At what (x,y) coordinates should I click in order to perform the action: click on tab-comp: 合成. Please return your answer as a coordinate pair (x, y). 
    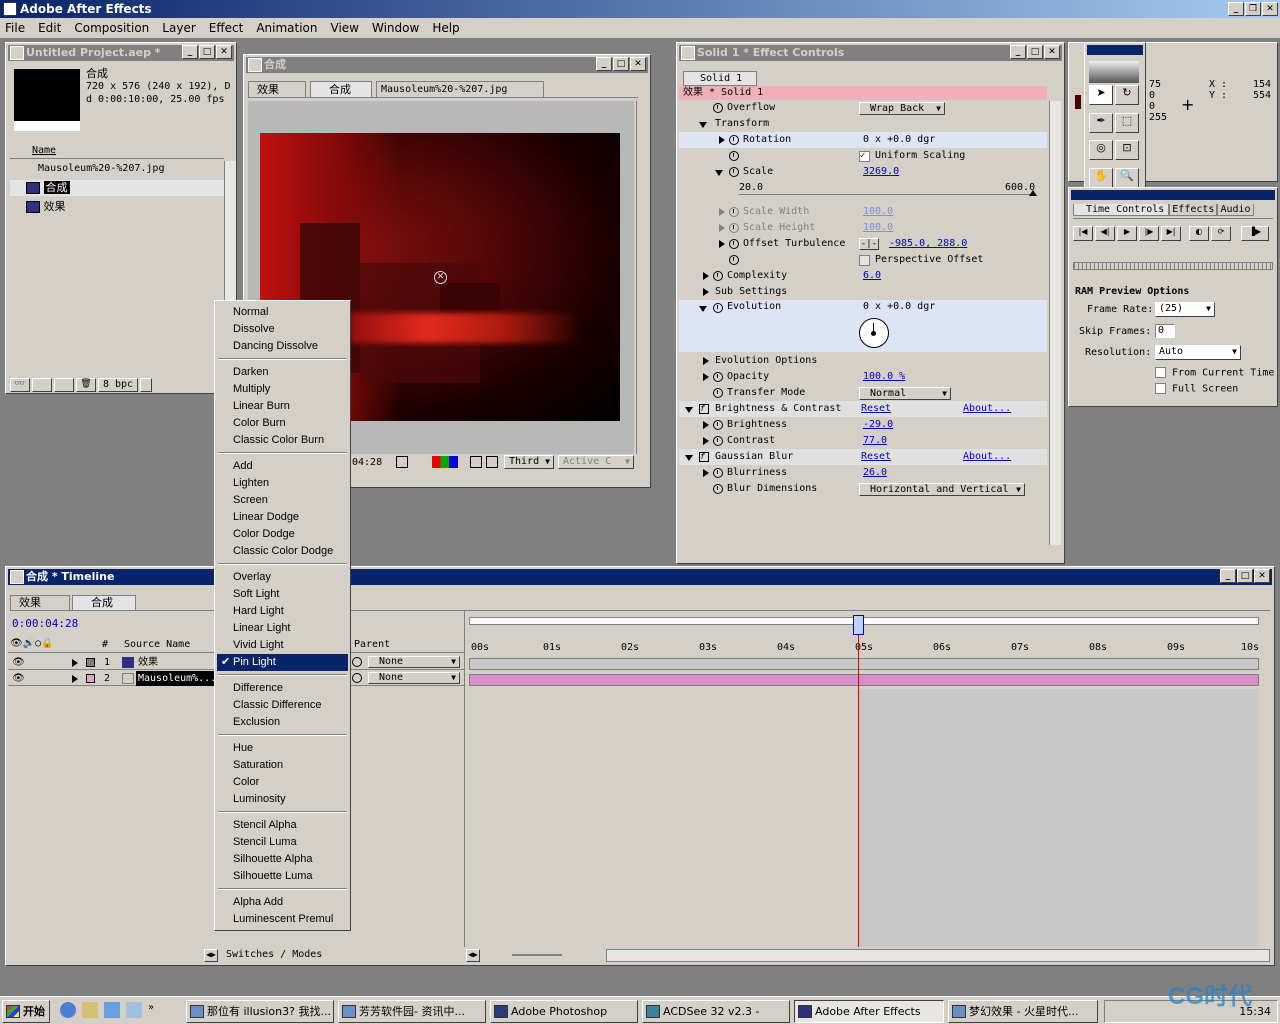
    Looking at the image, I should click on (104, 603).